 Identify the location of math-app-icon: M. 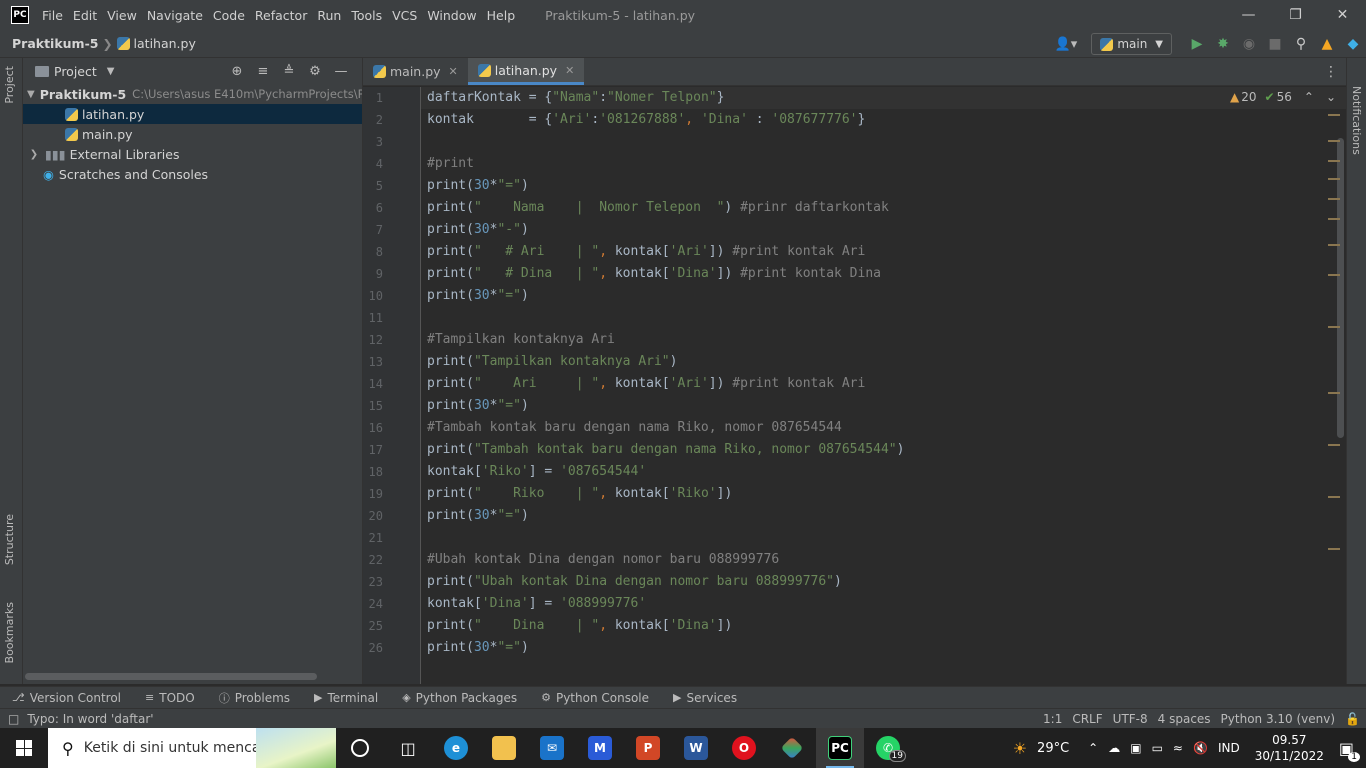
(600, 748).